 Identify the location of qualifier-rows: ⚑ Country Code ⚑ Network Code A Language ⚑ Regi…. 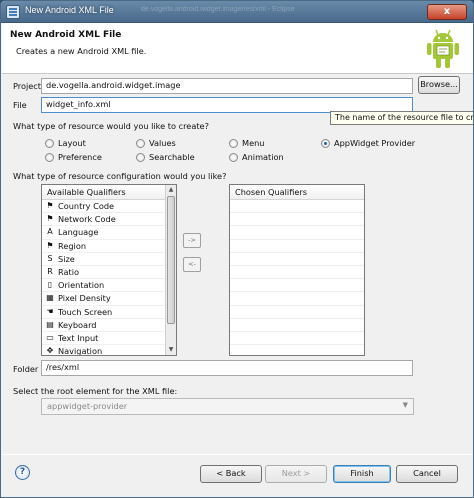
(109, 278).